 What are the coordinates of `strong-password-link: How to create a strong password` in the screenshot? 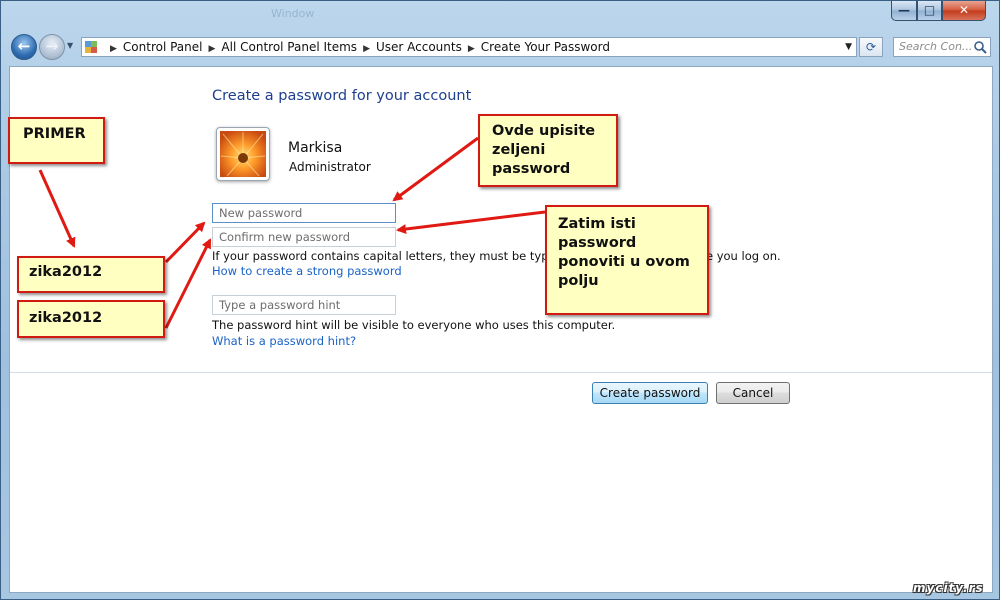 It's located at (307, 271).